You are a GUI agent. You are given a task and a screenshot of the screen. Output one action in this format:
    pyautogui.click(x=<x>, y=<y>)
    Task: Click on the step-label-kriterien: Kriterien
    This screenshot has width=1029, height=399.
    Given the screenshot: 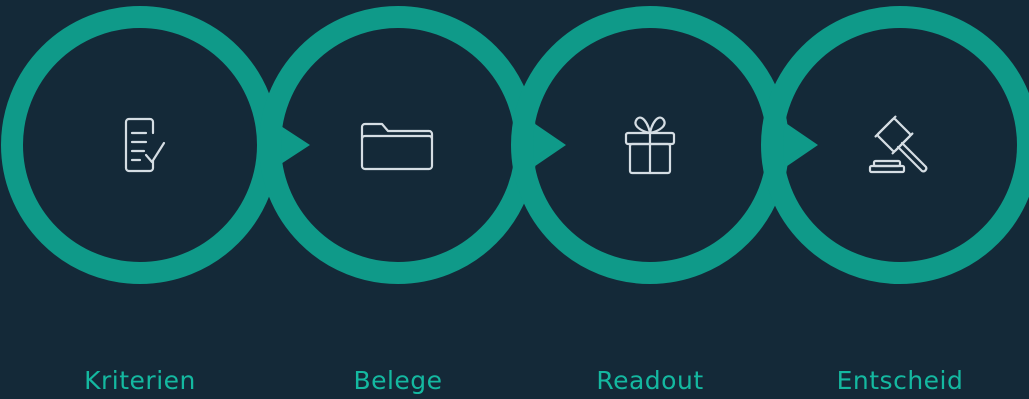 What is the action you would take?
    pyautogui.click(x=140, y=380)
    